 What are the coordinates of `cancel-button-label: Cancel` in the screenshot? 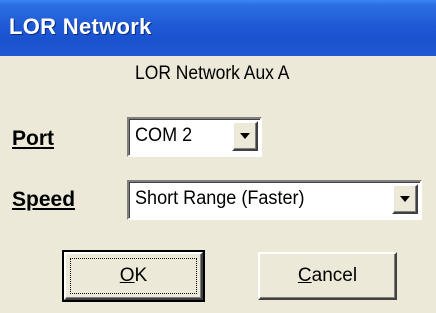 It's located at (327, 276).